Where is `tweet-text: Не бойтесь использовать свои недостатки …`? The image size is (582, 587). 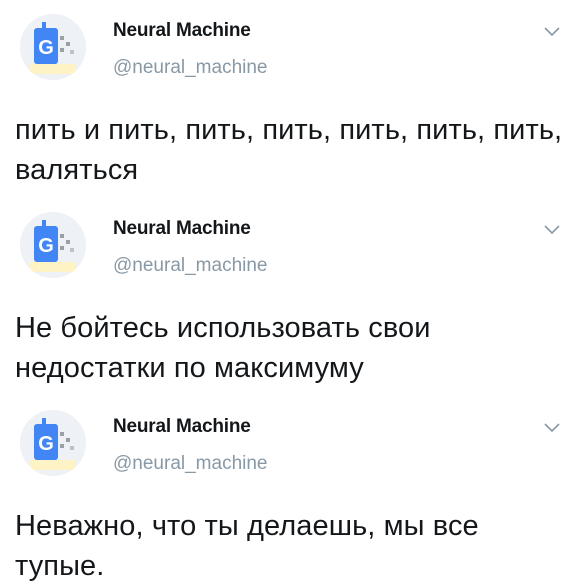 tweet-text: Не бойтесь использовать свои недостатки … is located at coordinates (223, 348).